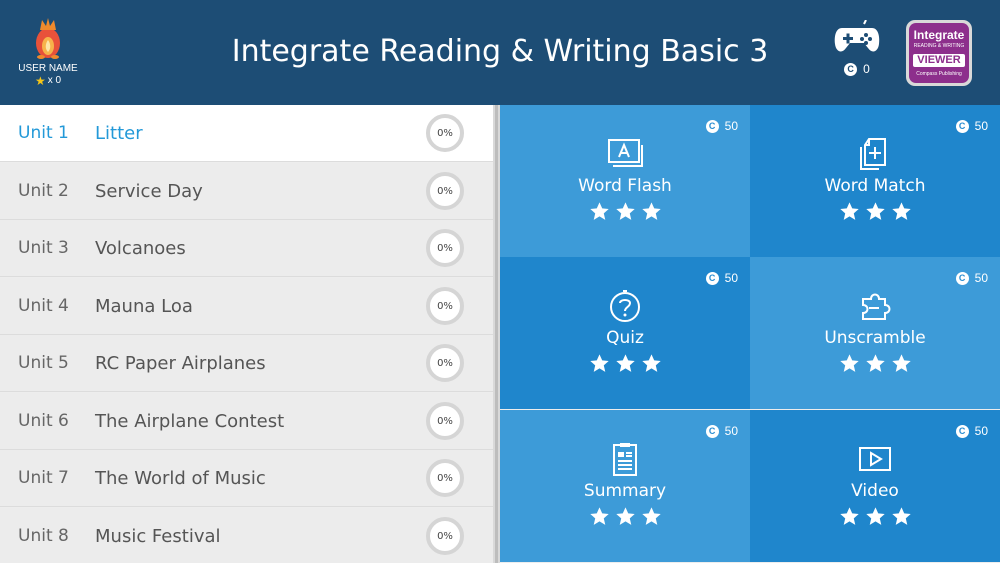  What do you see at coordinates (246, 306) in the screenshot?
I see `unit-row-4: Unit 4 Mauna Loa 0%` at bounding box center [246, 306].